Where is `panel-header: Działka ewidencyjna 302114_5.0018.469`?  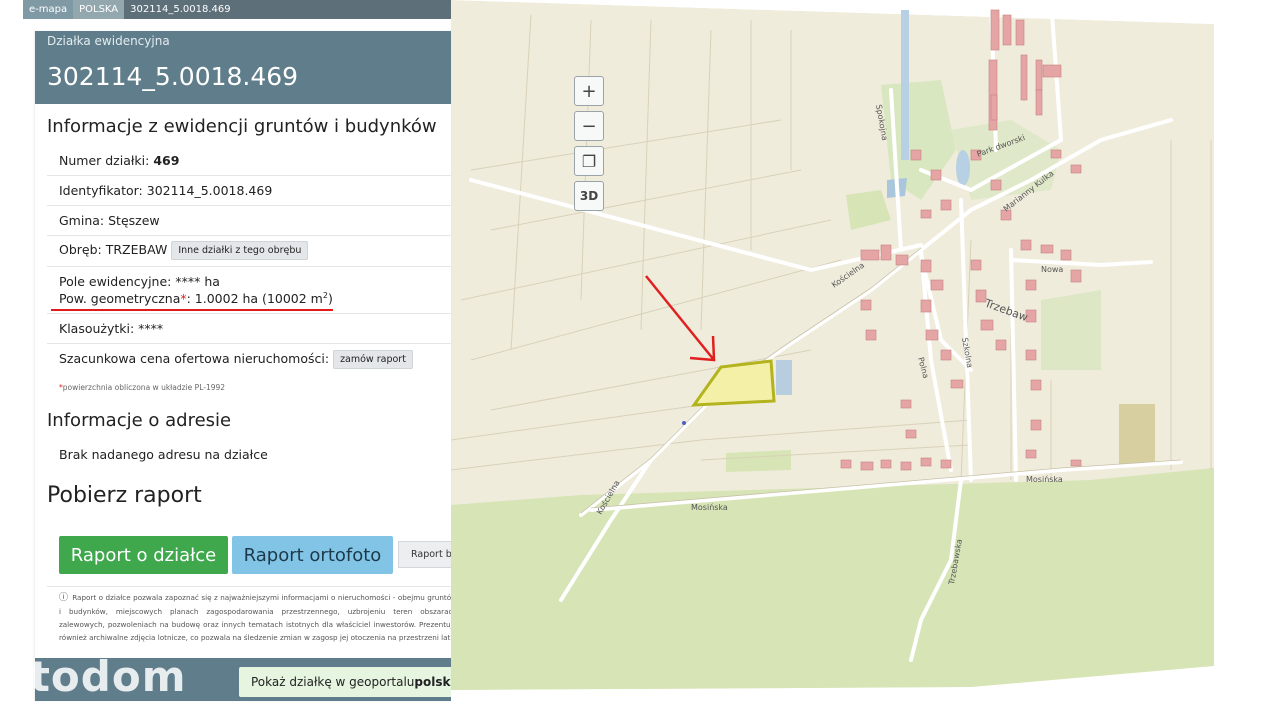
panel-header: Działka ewidencyjna 302114_5.0018.469 is located at coordinates (243, 67).